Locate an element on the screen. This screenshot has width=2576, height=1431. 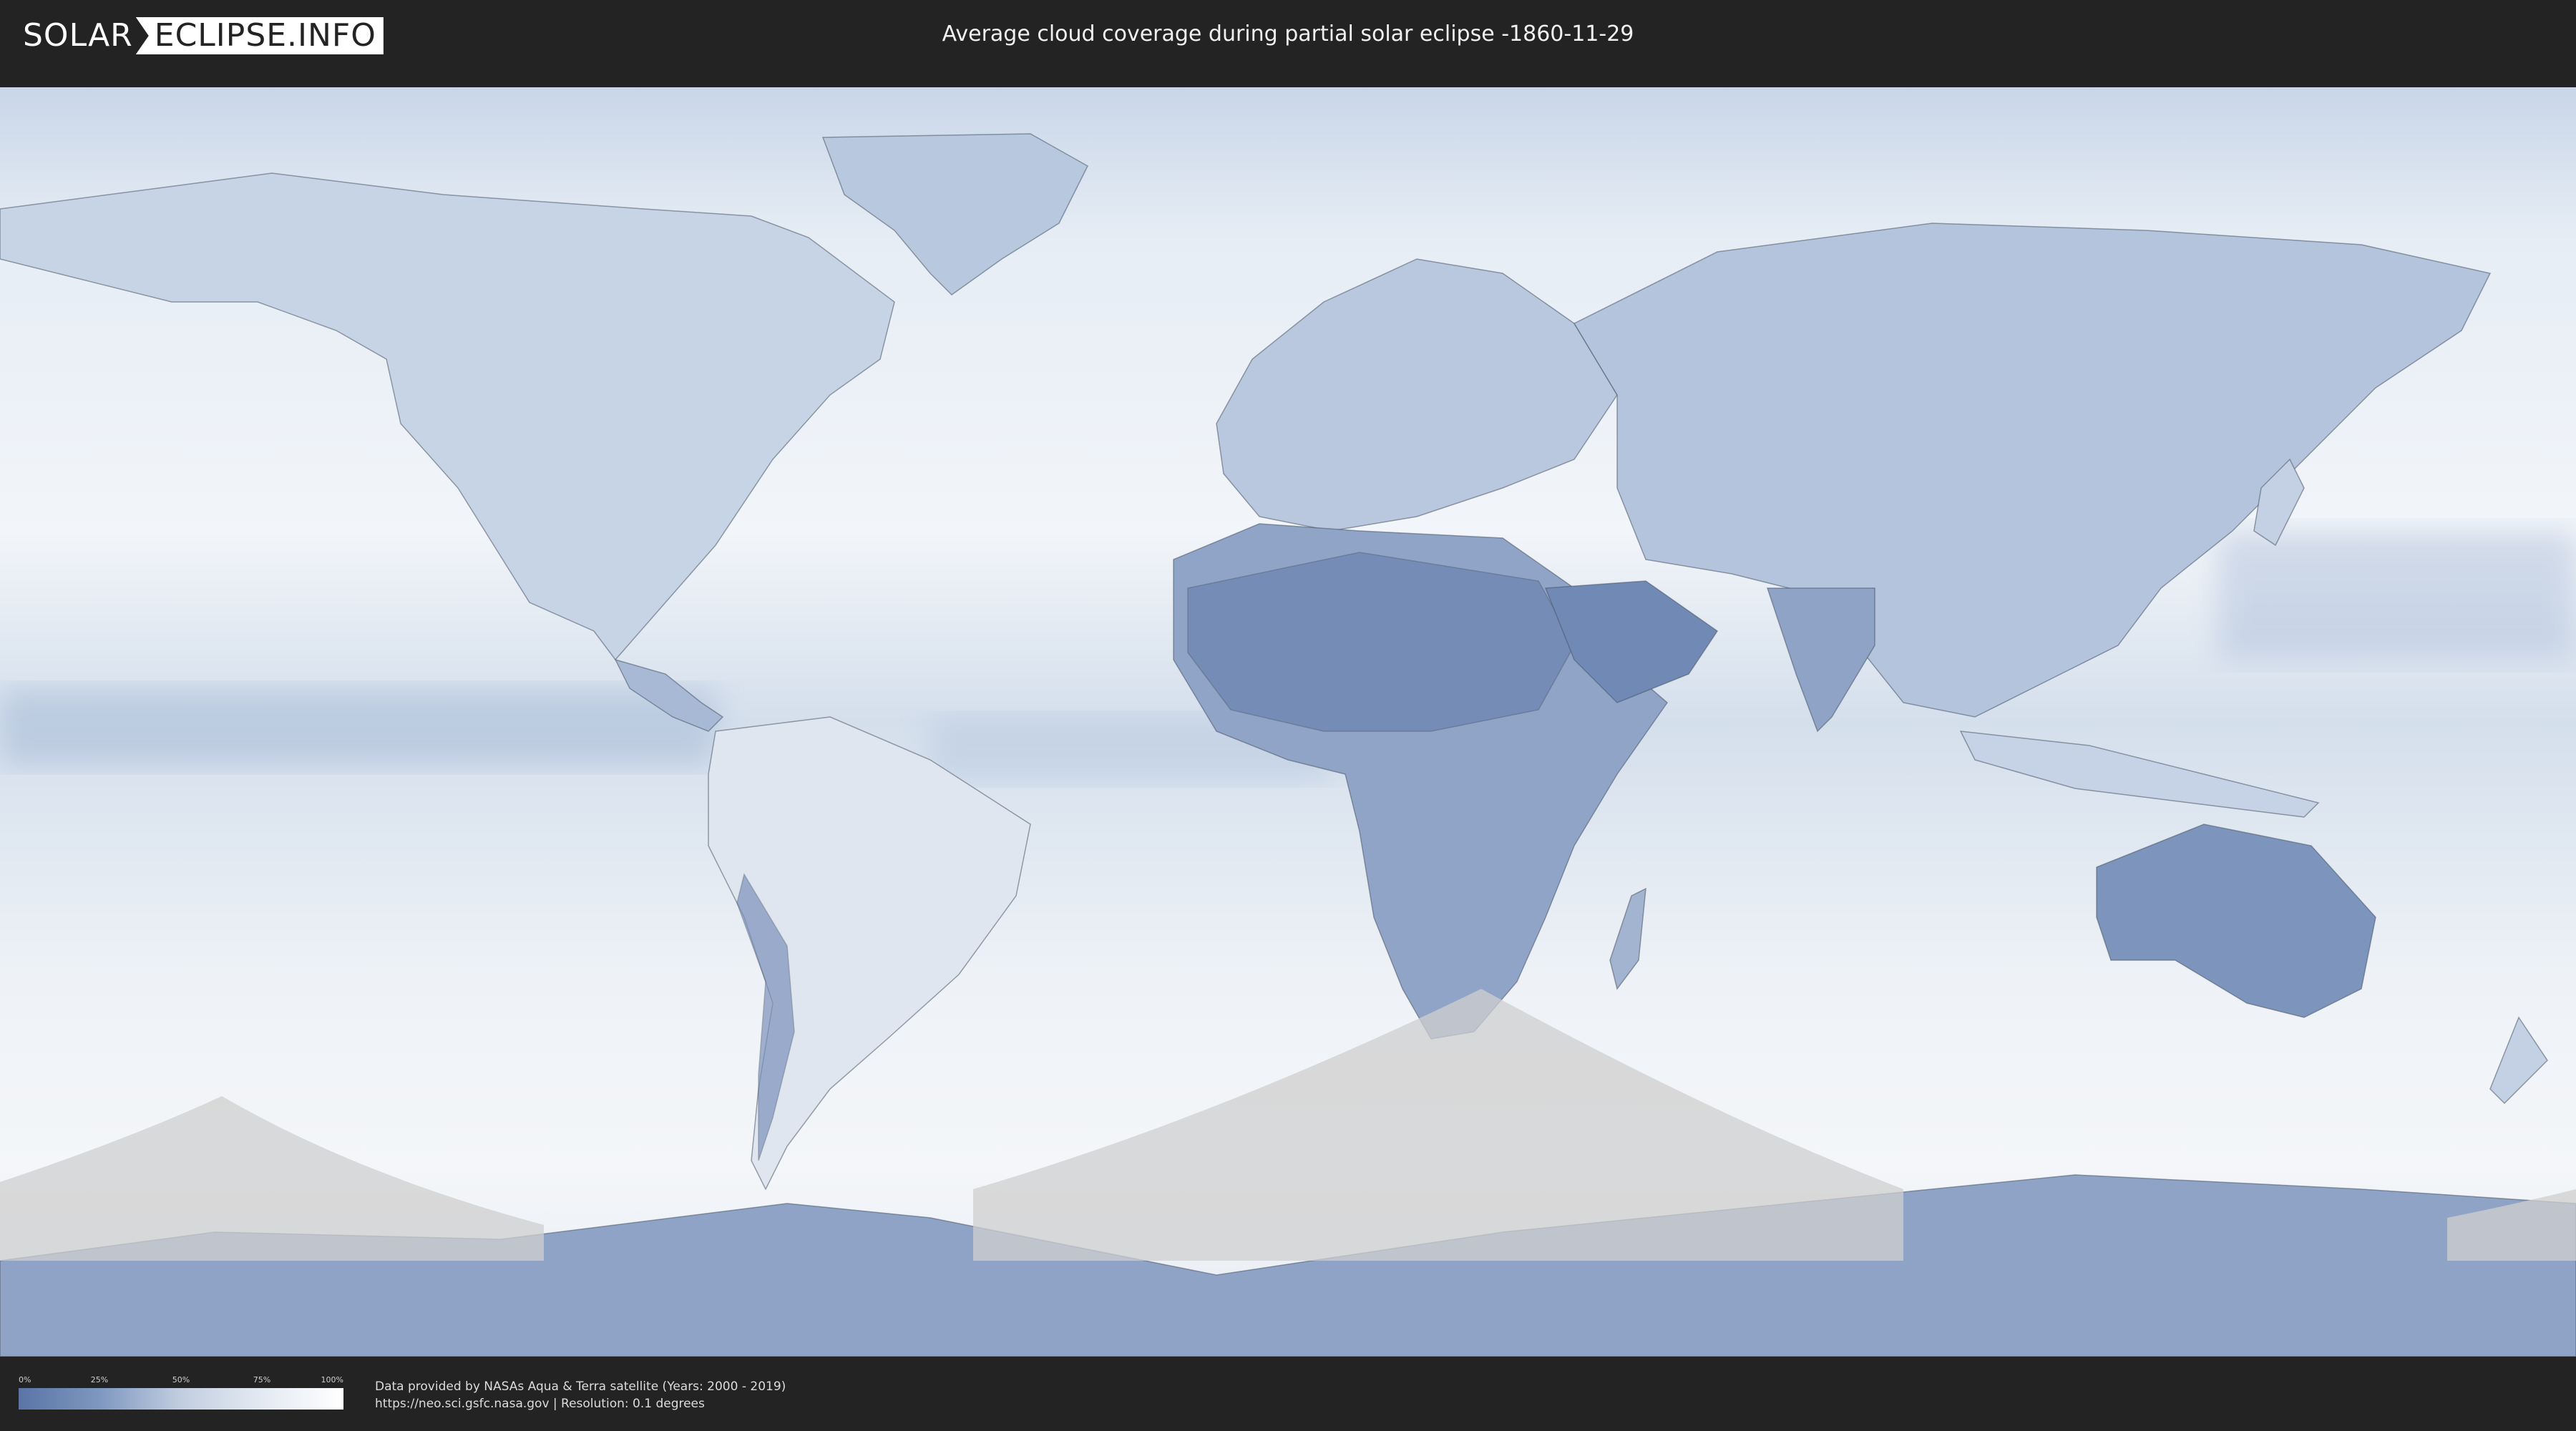
legend-tick-50: 50% is located at coordinates (181, 1379).